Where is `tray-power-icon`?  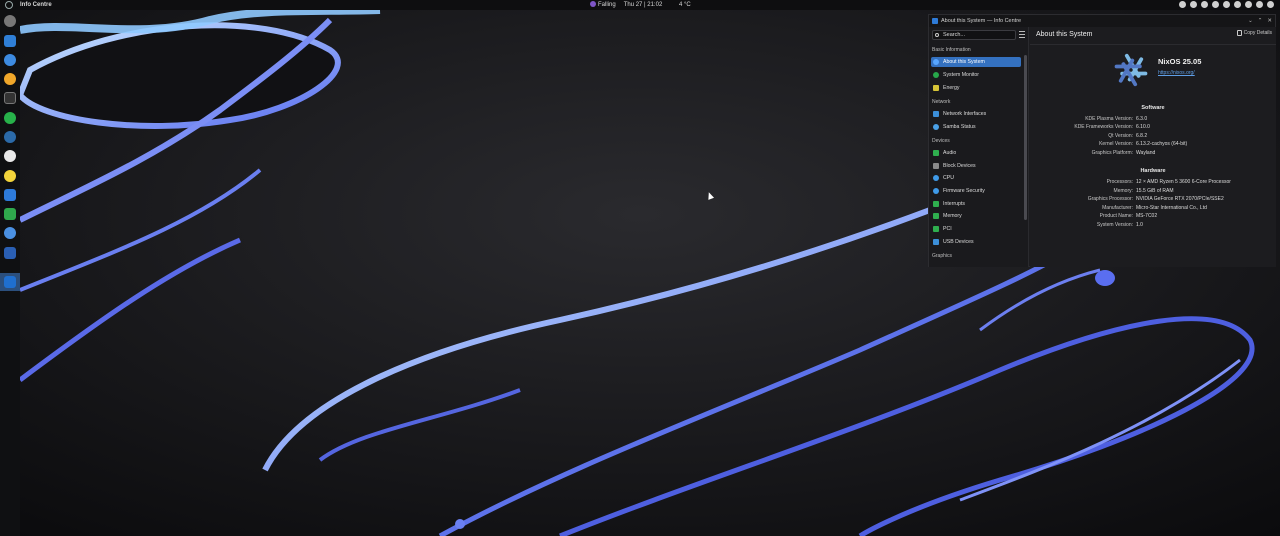
tray-power-icon is located at coordinates (1270, 4).